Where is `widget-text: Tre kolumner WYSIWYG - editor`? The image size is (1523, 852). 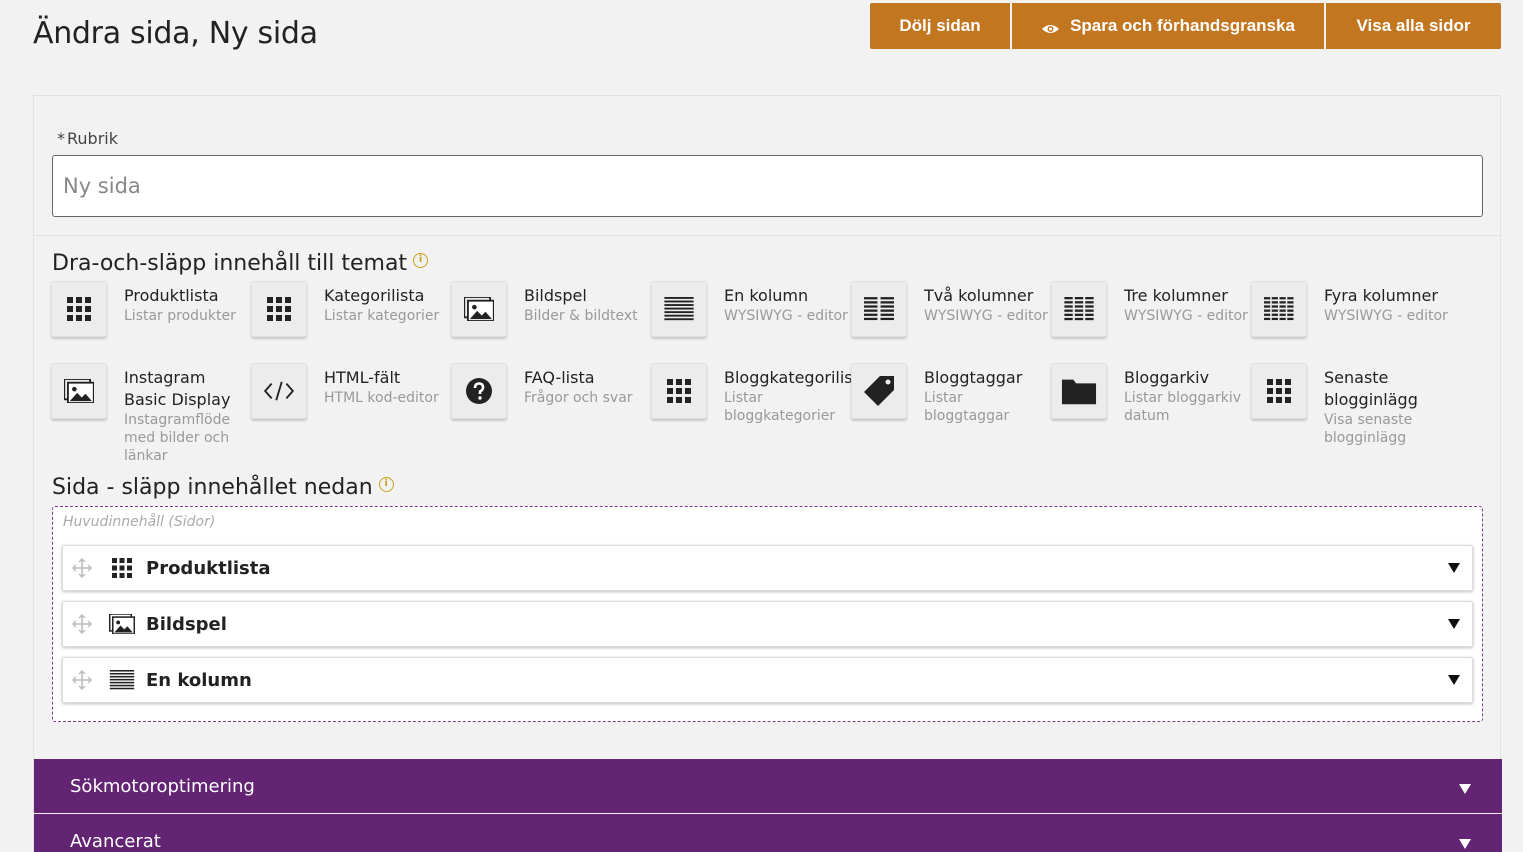 widget-text: Tre kolumner WYSIWYG - editor is located at coordinates (1186, 323).